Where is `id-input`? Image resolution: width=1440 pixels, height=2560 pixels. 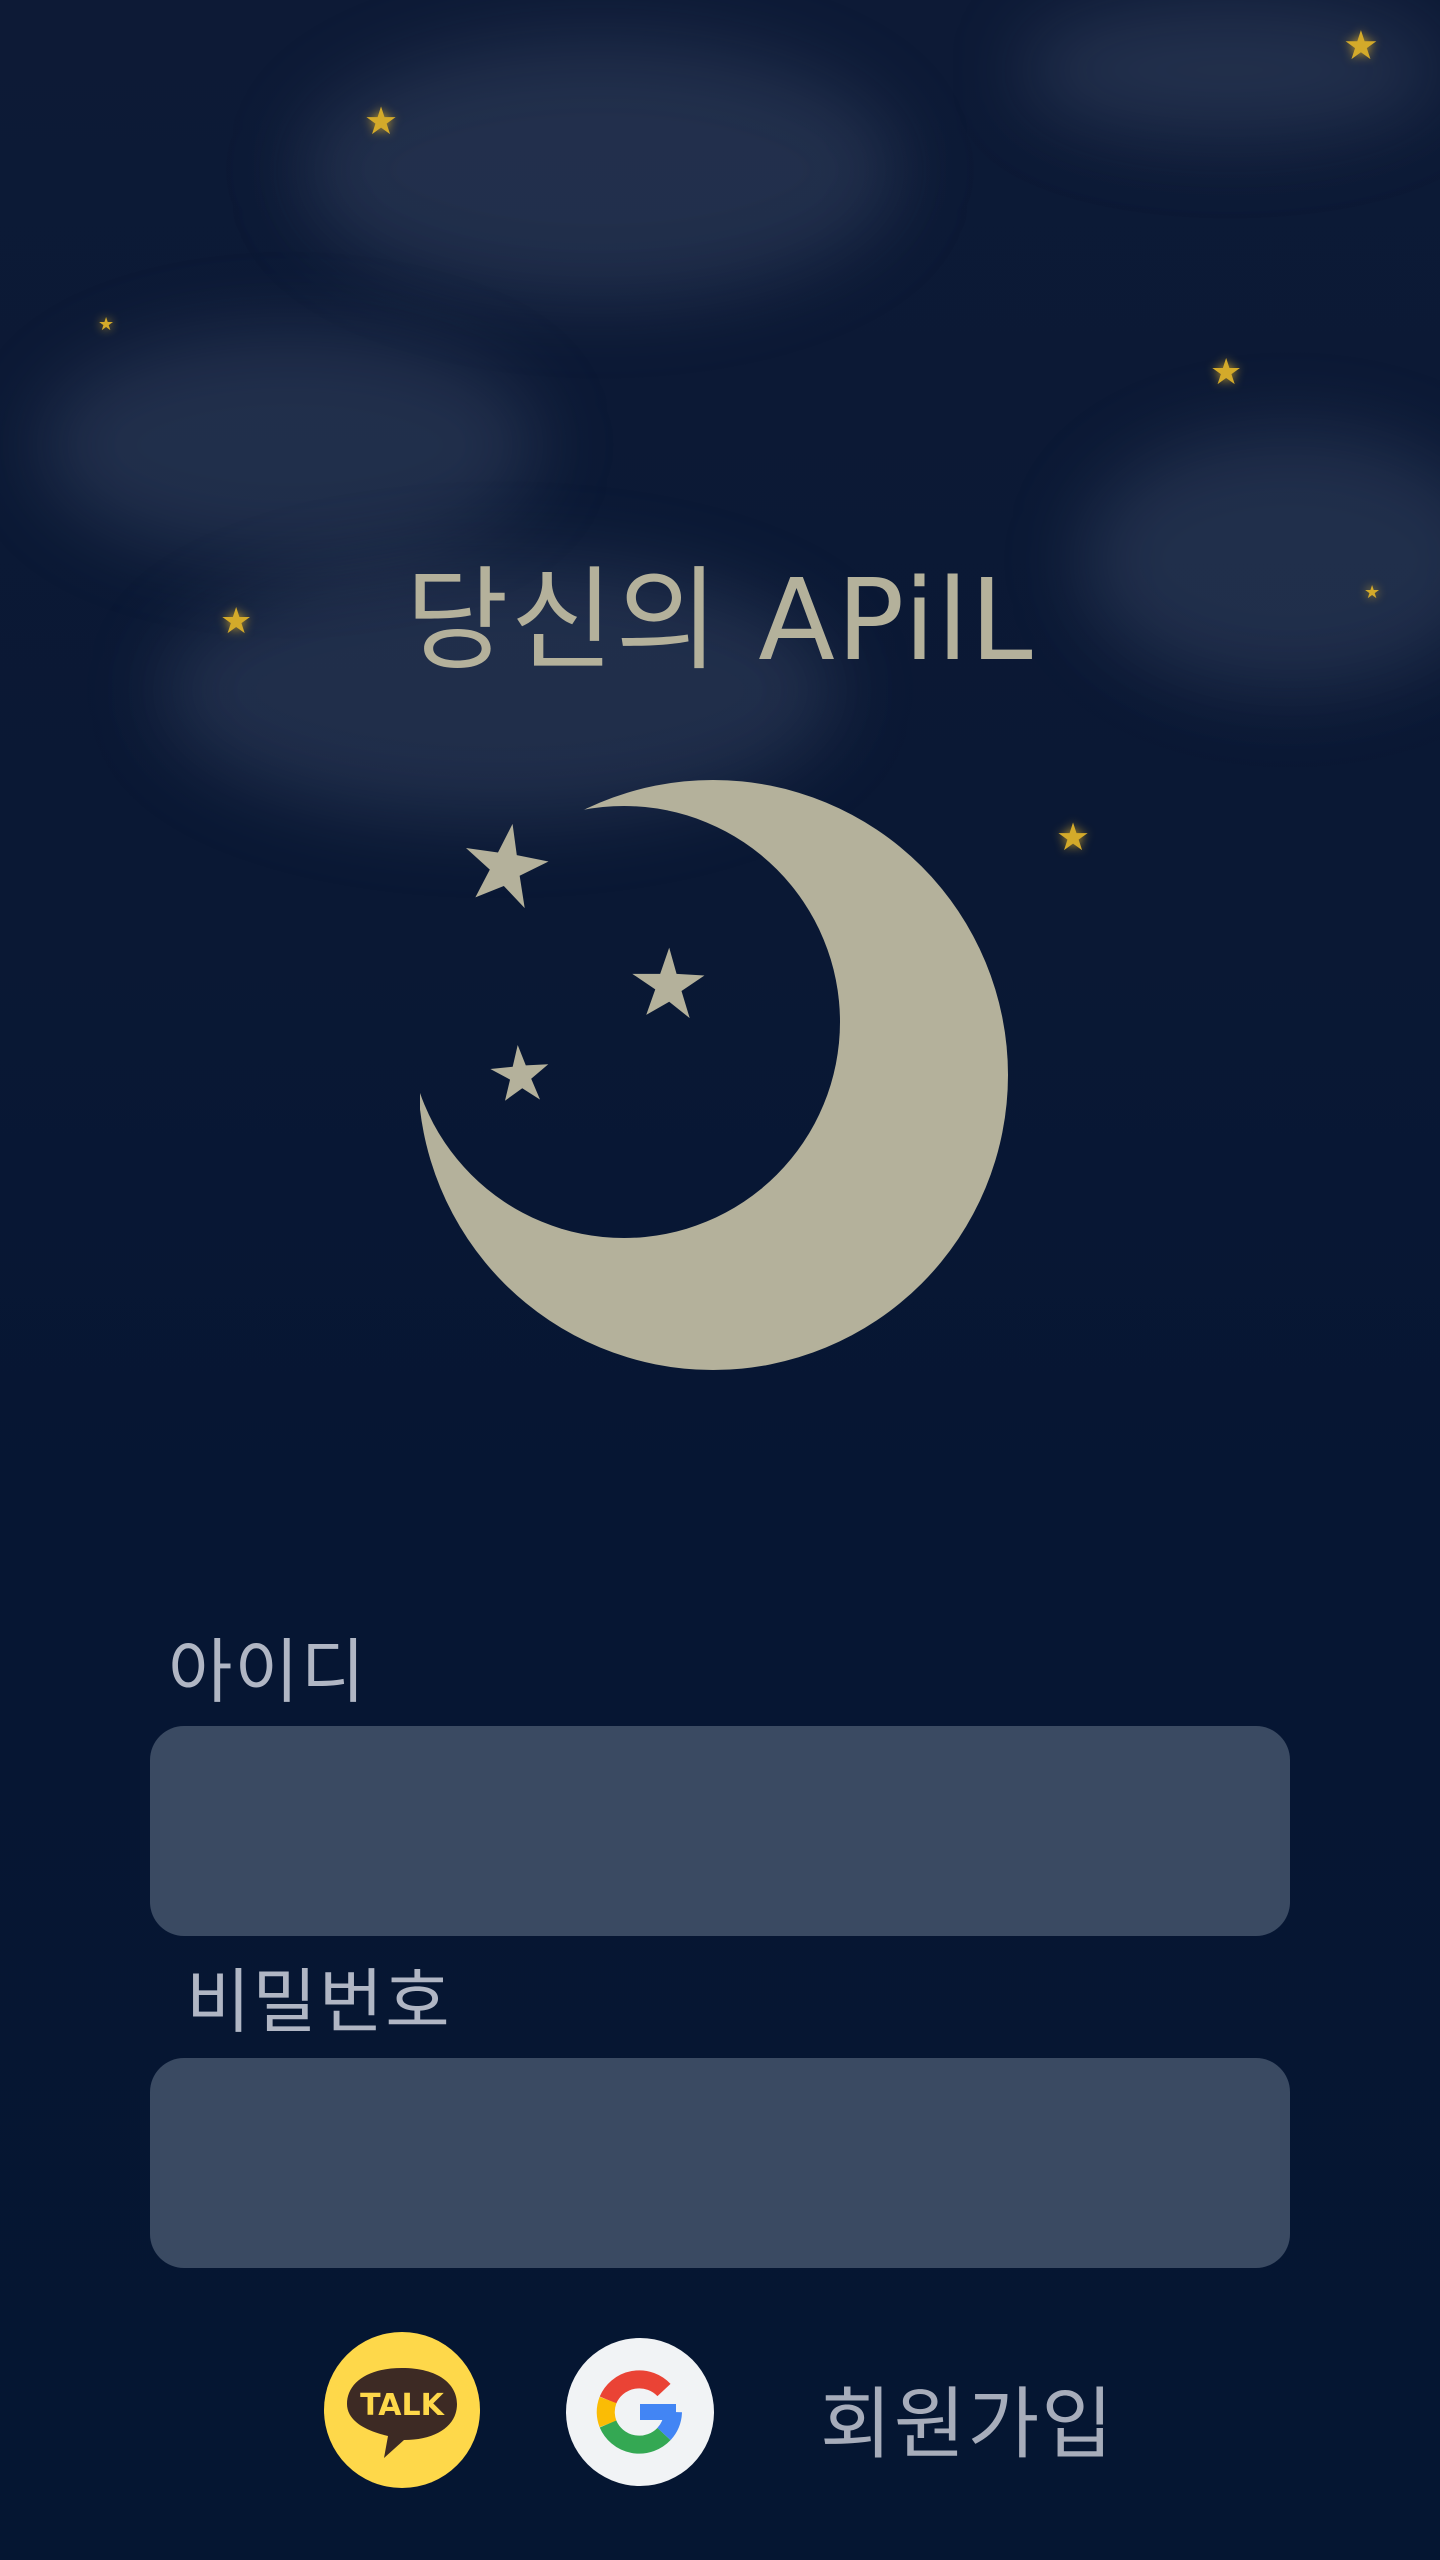
id-input is located at coordinates (720, 1831).